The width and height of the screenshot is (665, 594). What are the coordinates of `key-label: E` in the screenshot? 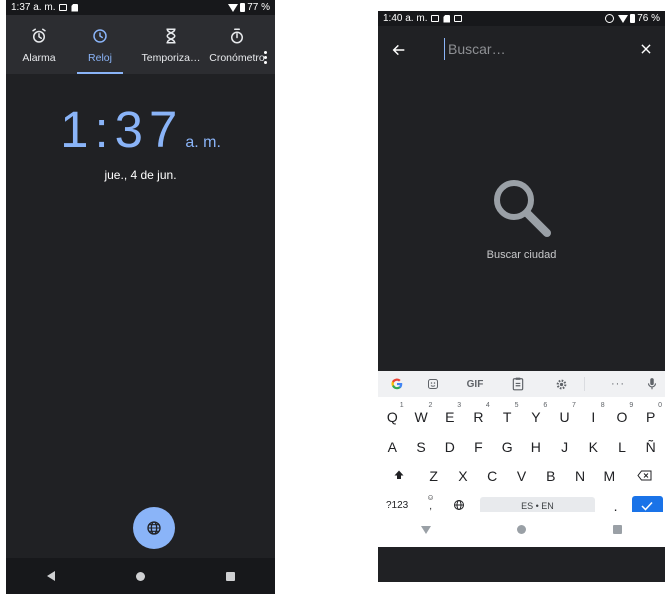 It's located at (450, 417).